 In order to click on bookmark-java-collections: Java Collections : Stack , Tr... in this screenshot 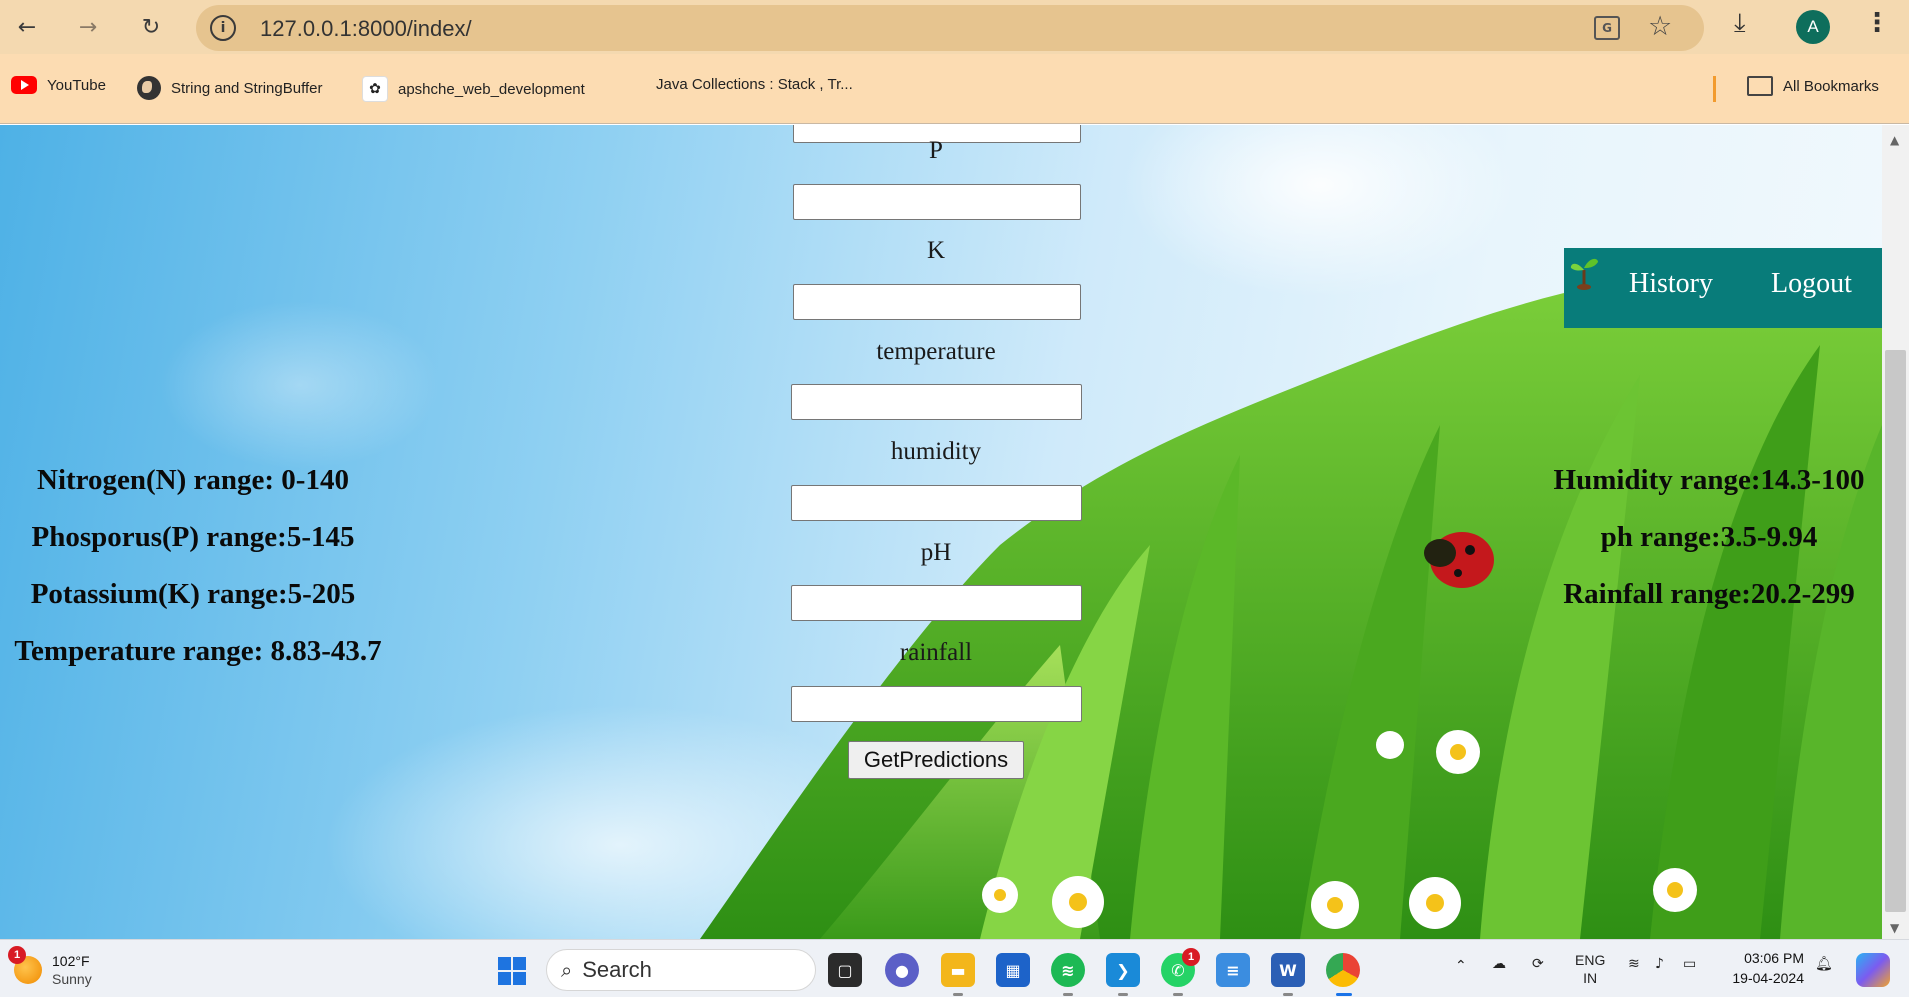, I will do `click(754, 84)`.